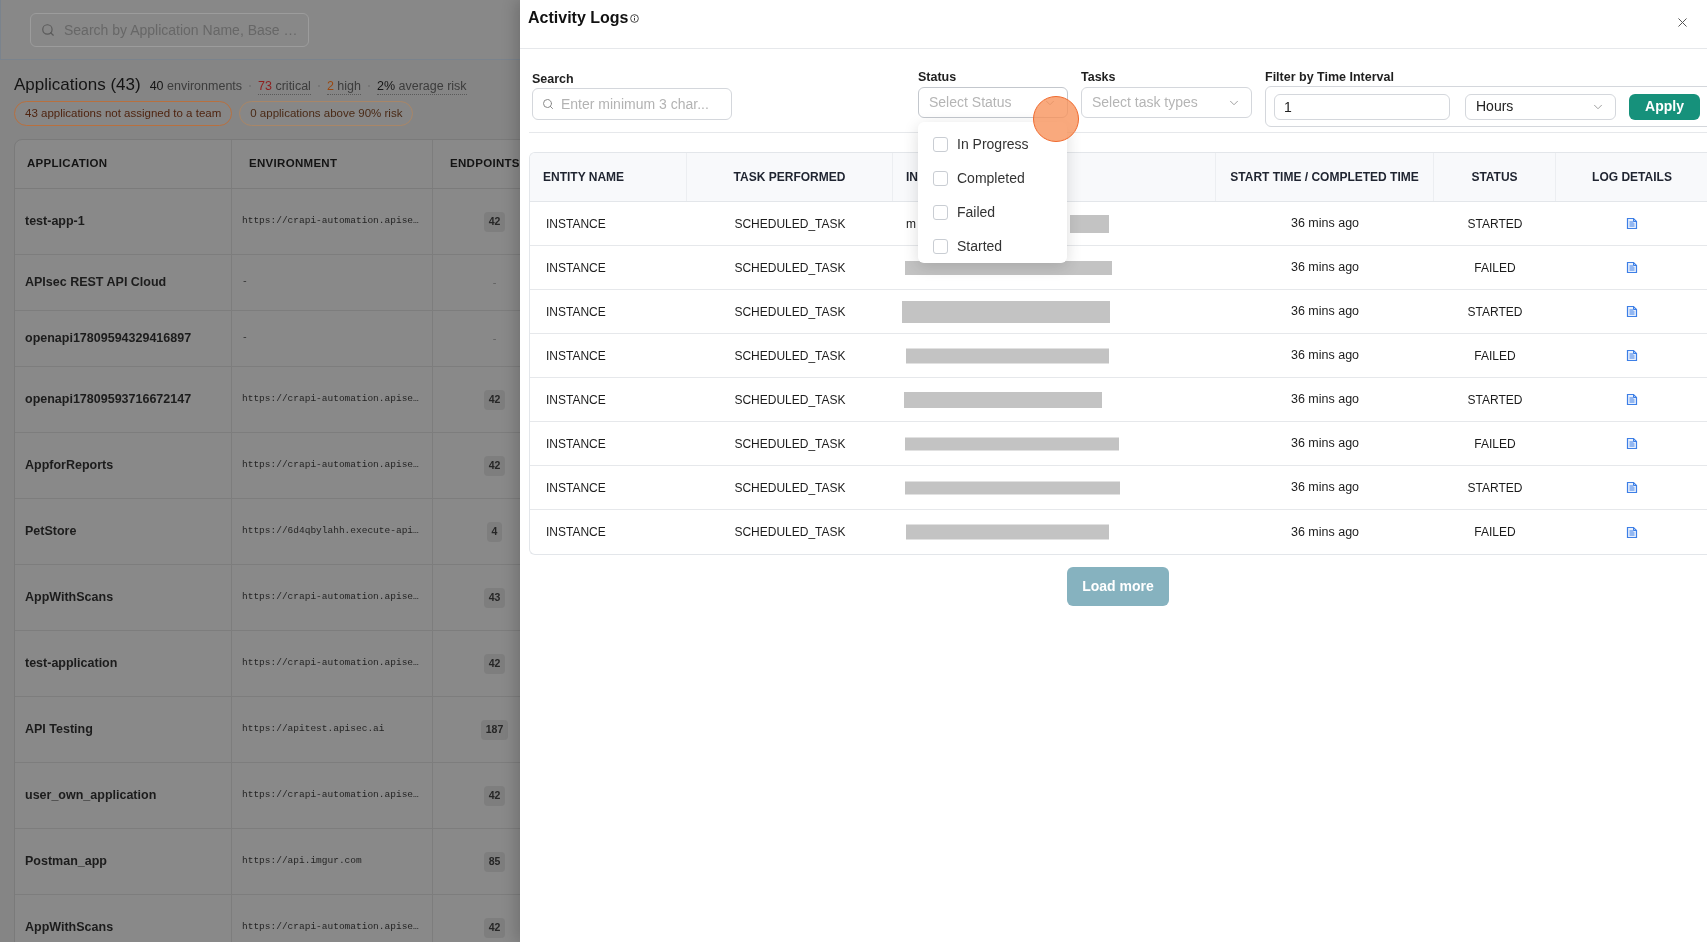 The height and width of the screenshot is (942, 1707). I want to click on column-header: START TIME / COMPLETED TIME, so click(1324, 177).